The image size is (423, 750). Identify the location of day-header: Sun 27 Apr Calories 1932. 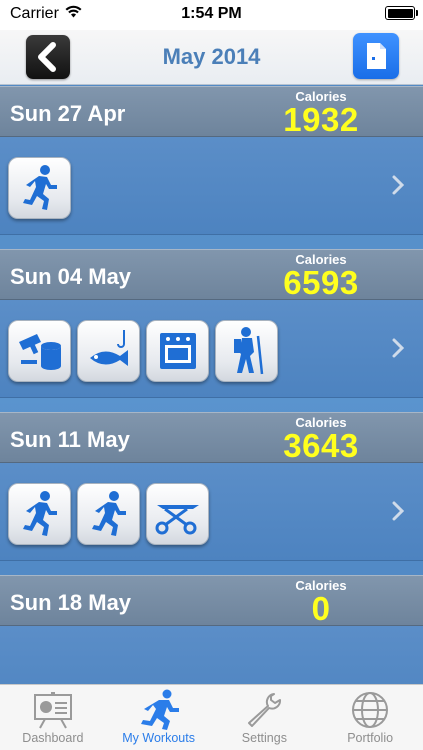
(211, 112).